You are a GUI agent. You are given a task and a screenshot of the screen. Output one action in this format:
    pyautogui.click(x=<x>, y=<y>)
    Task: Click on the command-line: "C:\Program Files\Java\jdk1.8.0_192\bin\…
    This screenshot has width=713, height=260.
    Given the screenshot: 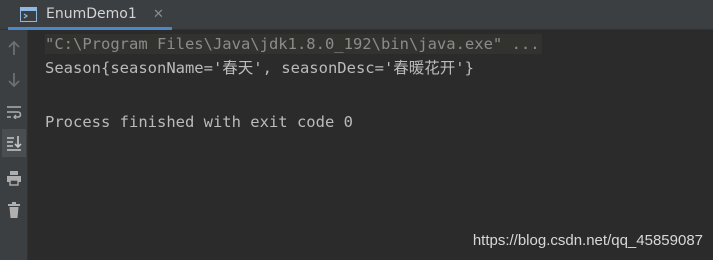 What is the action you would take?
    pyautogui.click(x=293, y=44)
    